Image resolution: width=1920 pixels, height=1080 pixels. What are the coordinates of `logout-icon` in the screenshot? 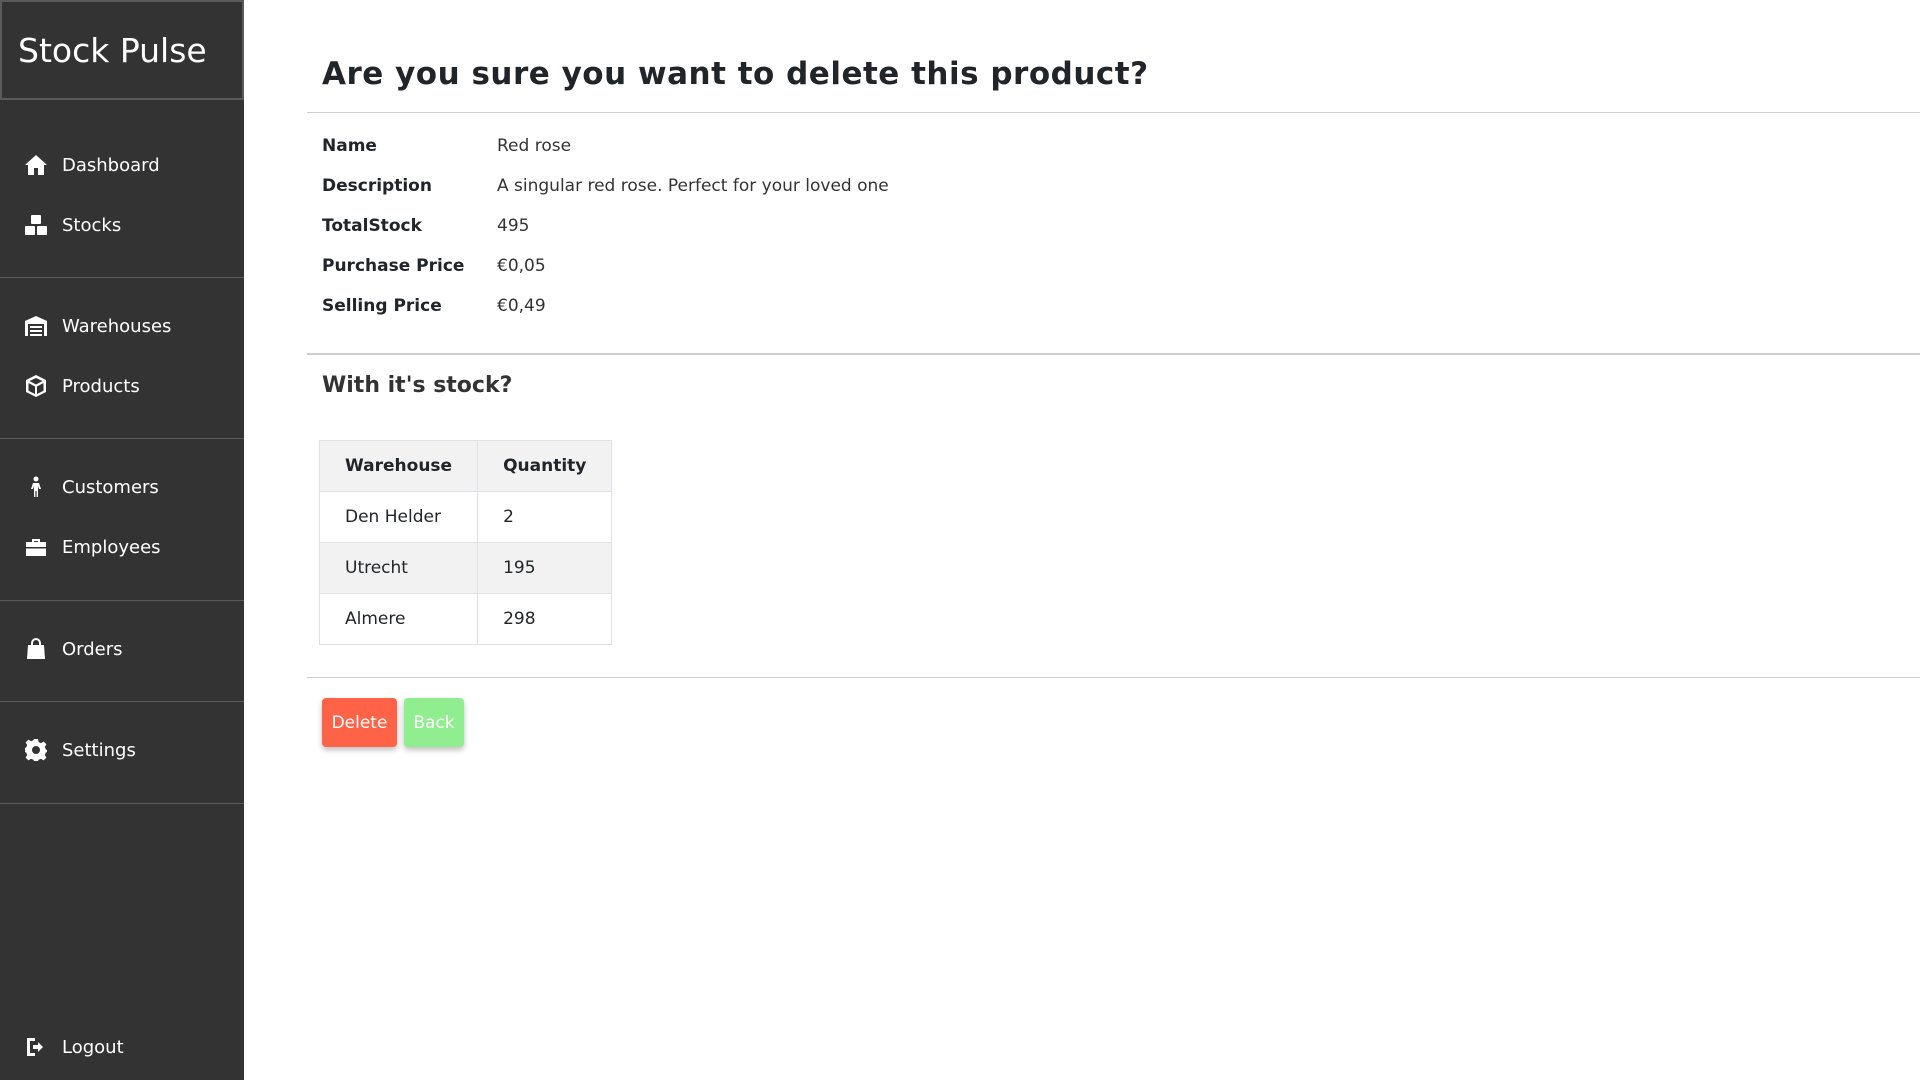 It's located at (36, 1047).